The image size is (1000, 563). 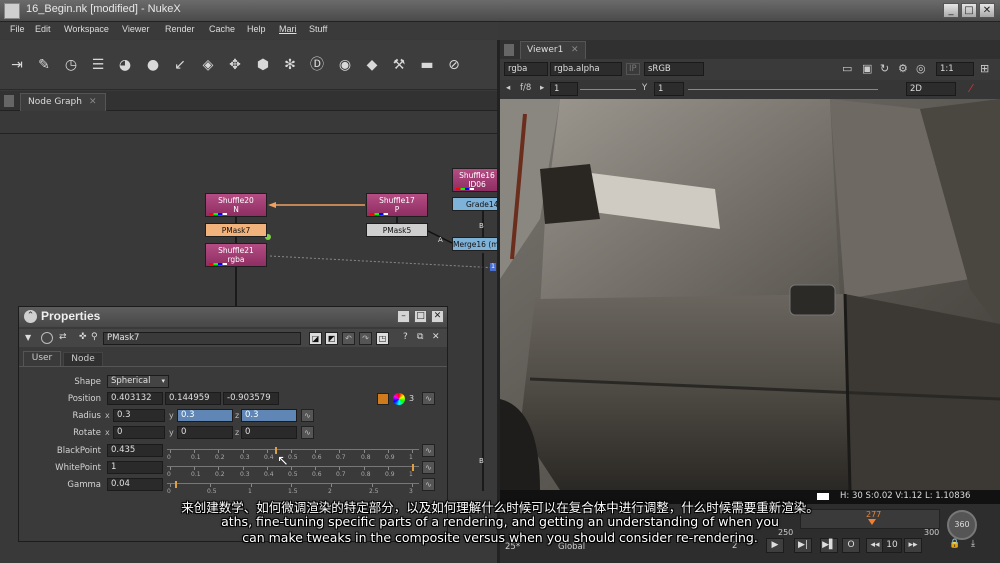 I want to click on node-name-field: PMask7, so click(x=202, y=338).